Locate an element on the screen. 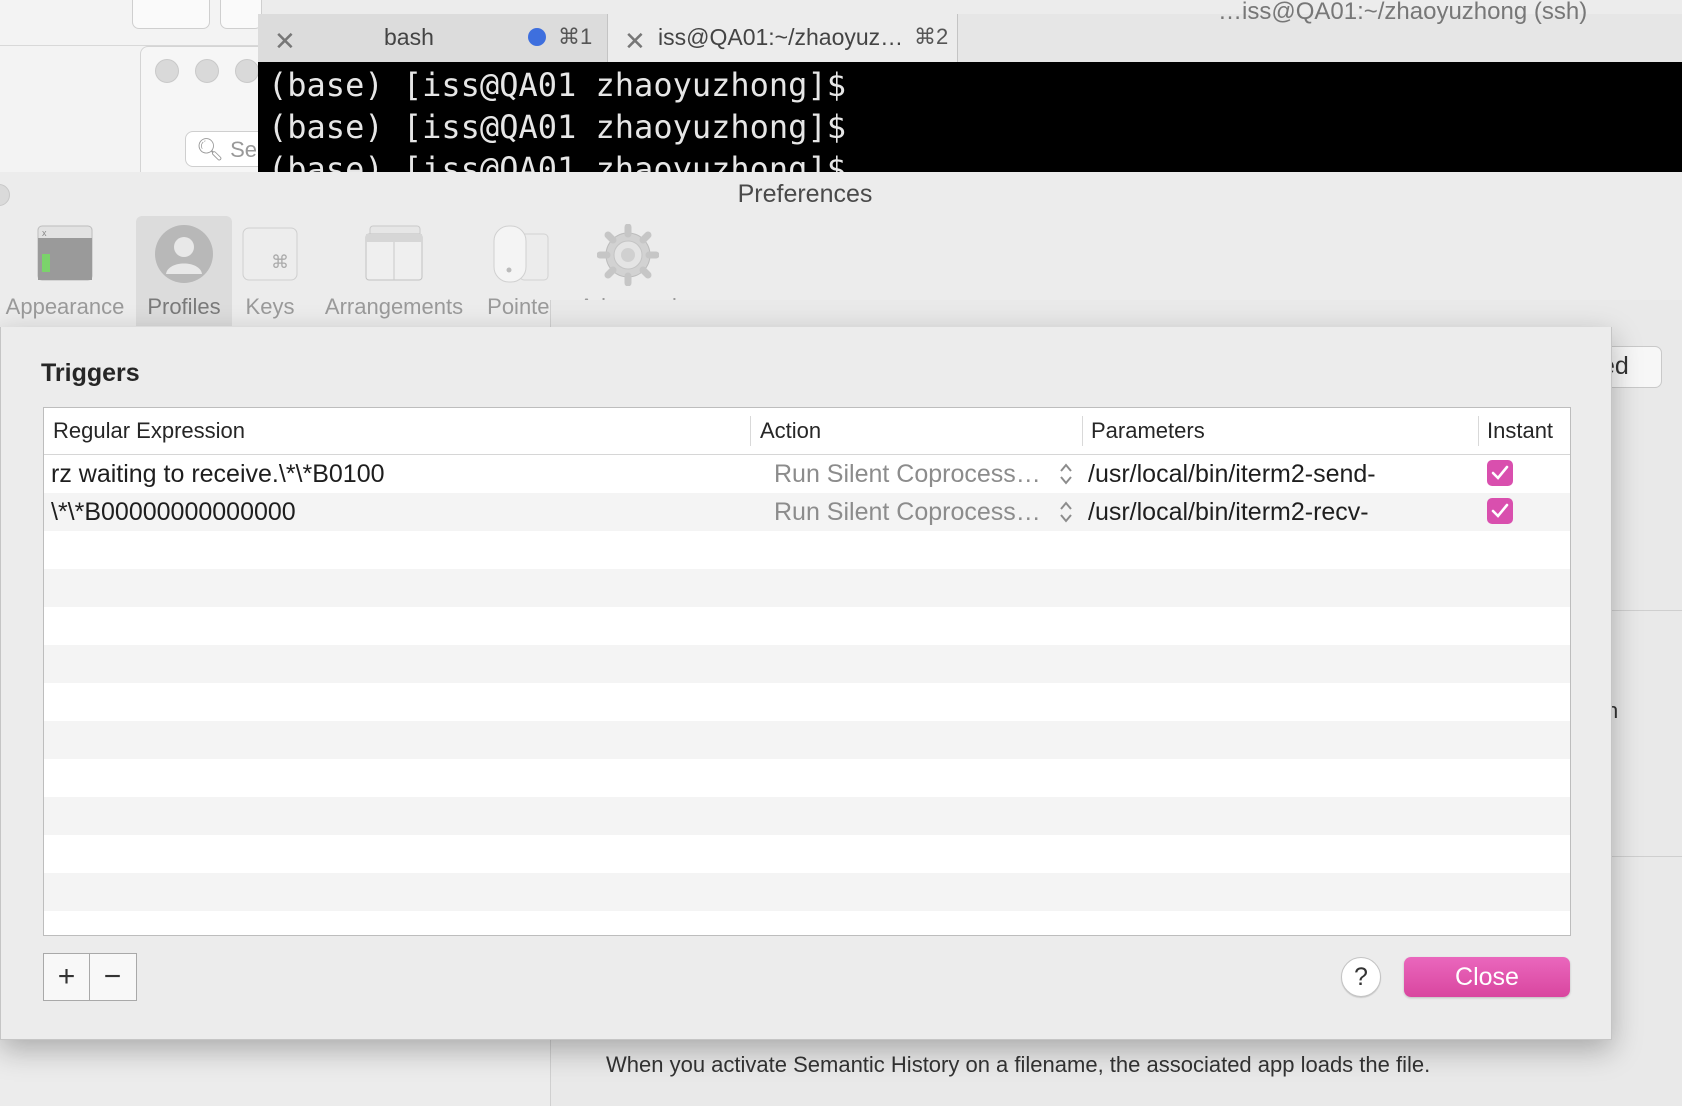 This screenshot has width=1682, height=1106. parameters-cell: /usr/local/bin/iterm2-send- is located at coordinates (1232, 474).